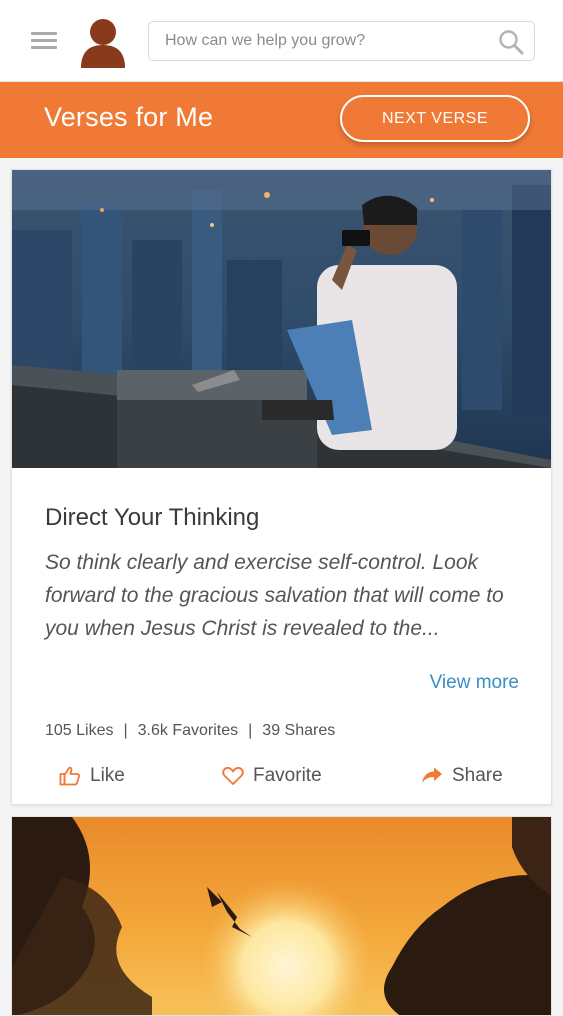 This screenshot has height=1016, width=563. I want to click on like-button: Like, so click(92, 776).